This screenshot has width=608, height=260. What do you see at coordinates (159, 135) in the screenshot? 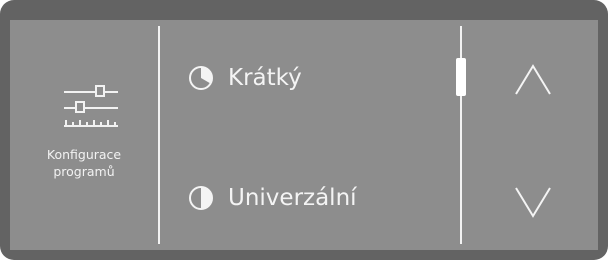
I see `divider-left` at bounding box center [159, 135].